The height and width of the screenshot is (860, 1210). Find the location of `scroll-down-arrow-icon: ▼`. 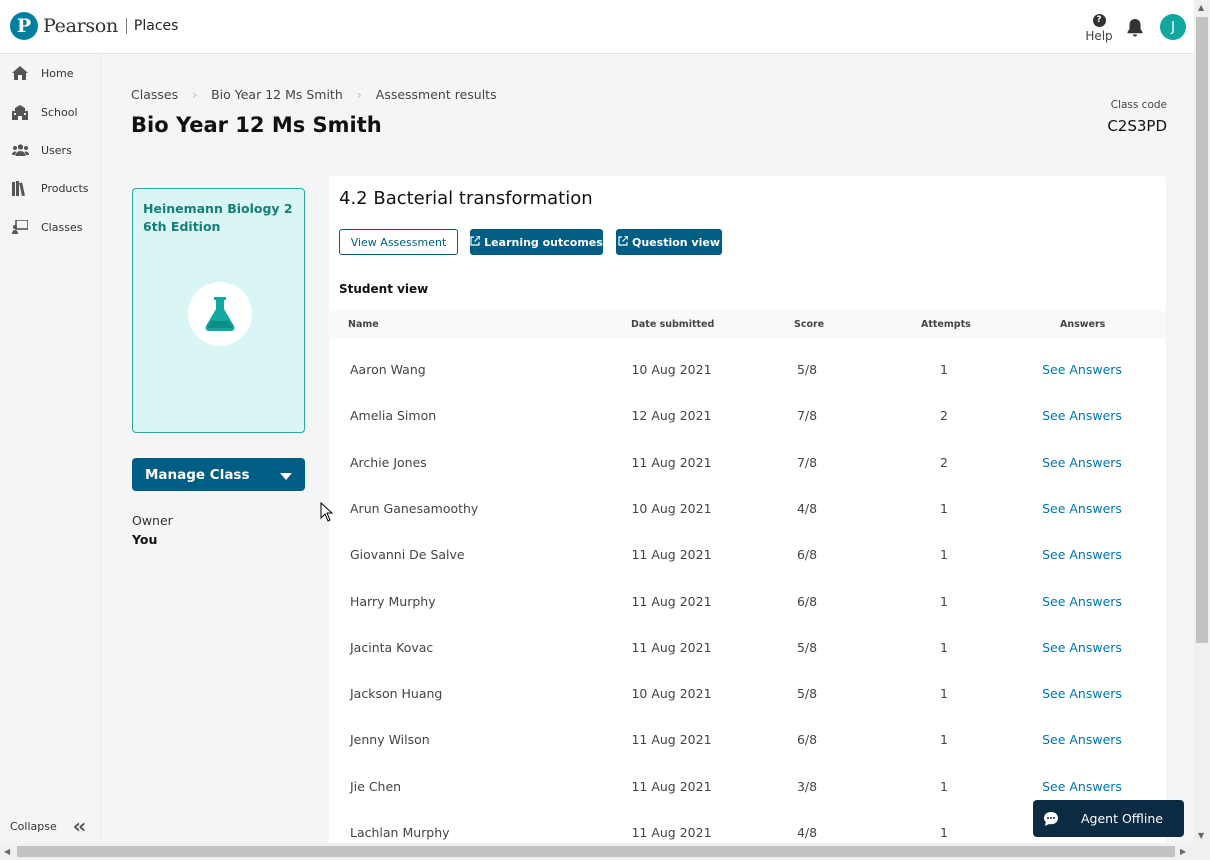

scroll-down-arrow-icon: ▼ is located at coordinates (1201, 835).